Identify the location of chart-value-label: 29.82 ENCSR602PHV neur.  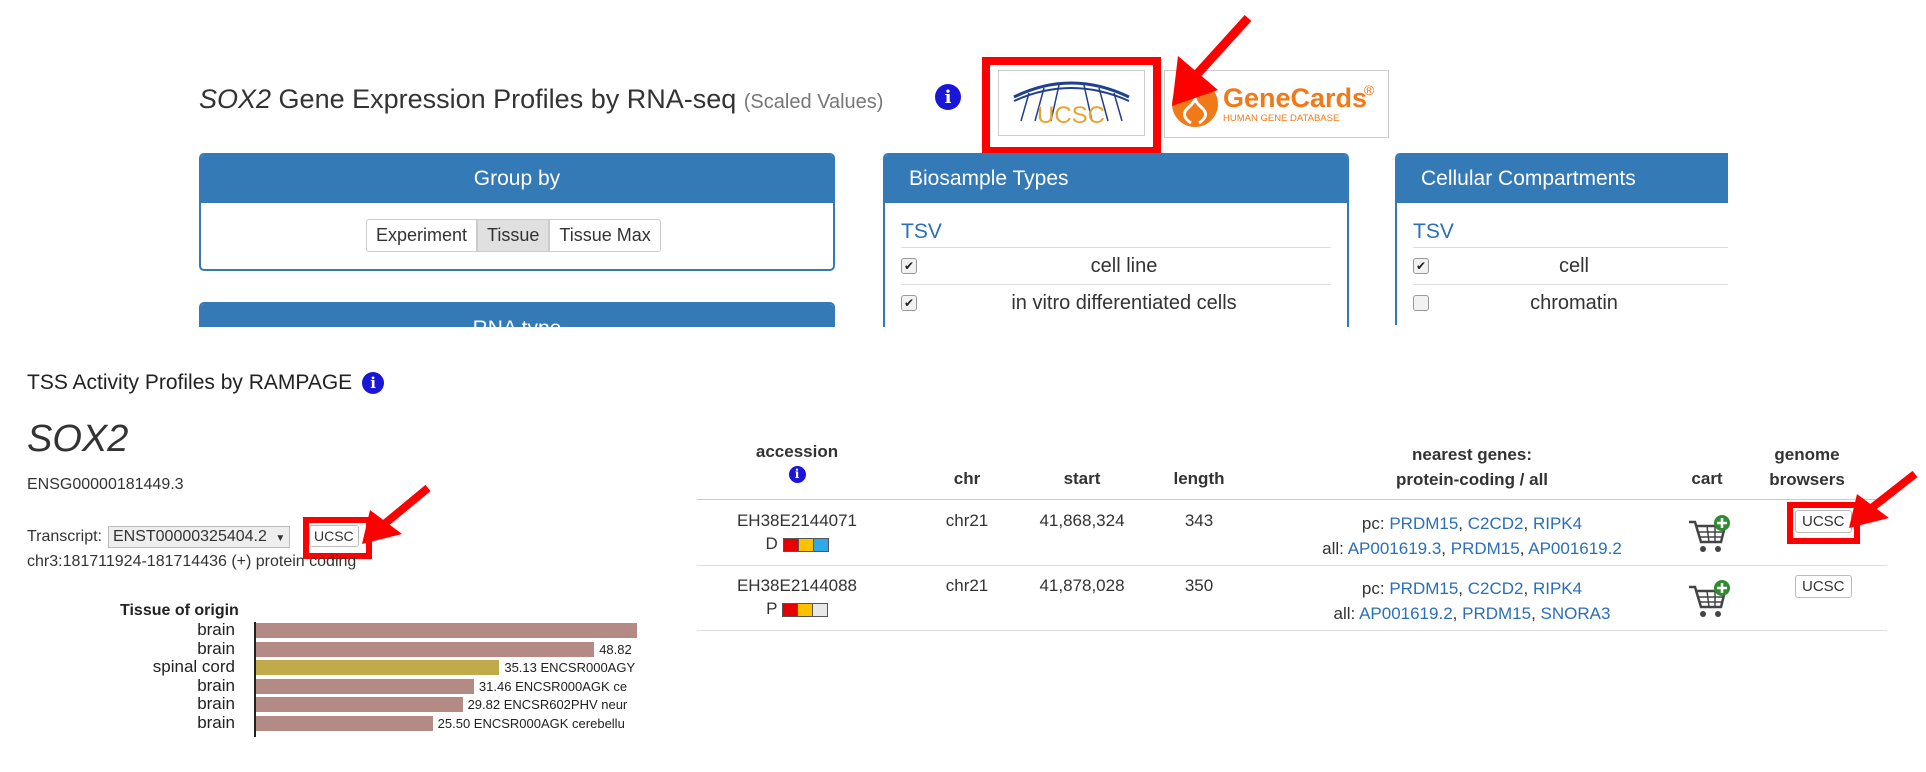
(547, 704).